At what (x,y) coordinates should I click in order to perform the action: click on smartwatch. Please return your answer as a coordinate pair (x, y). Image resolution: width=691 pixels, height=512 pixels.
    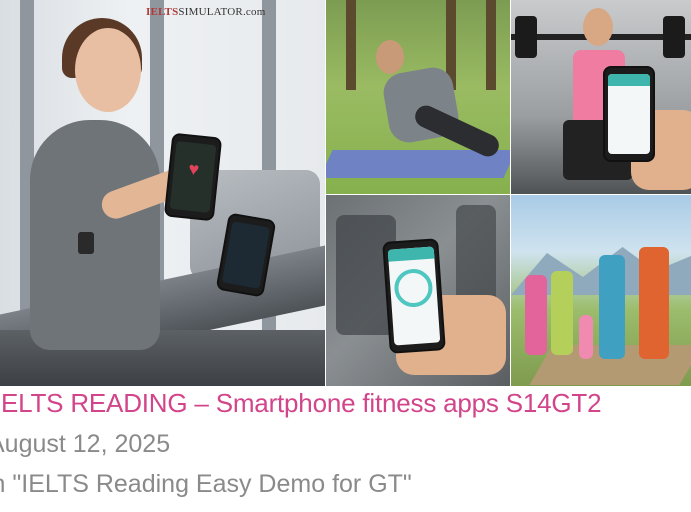
    Looking at the image, I should click on (86, 243).